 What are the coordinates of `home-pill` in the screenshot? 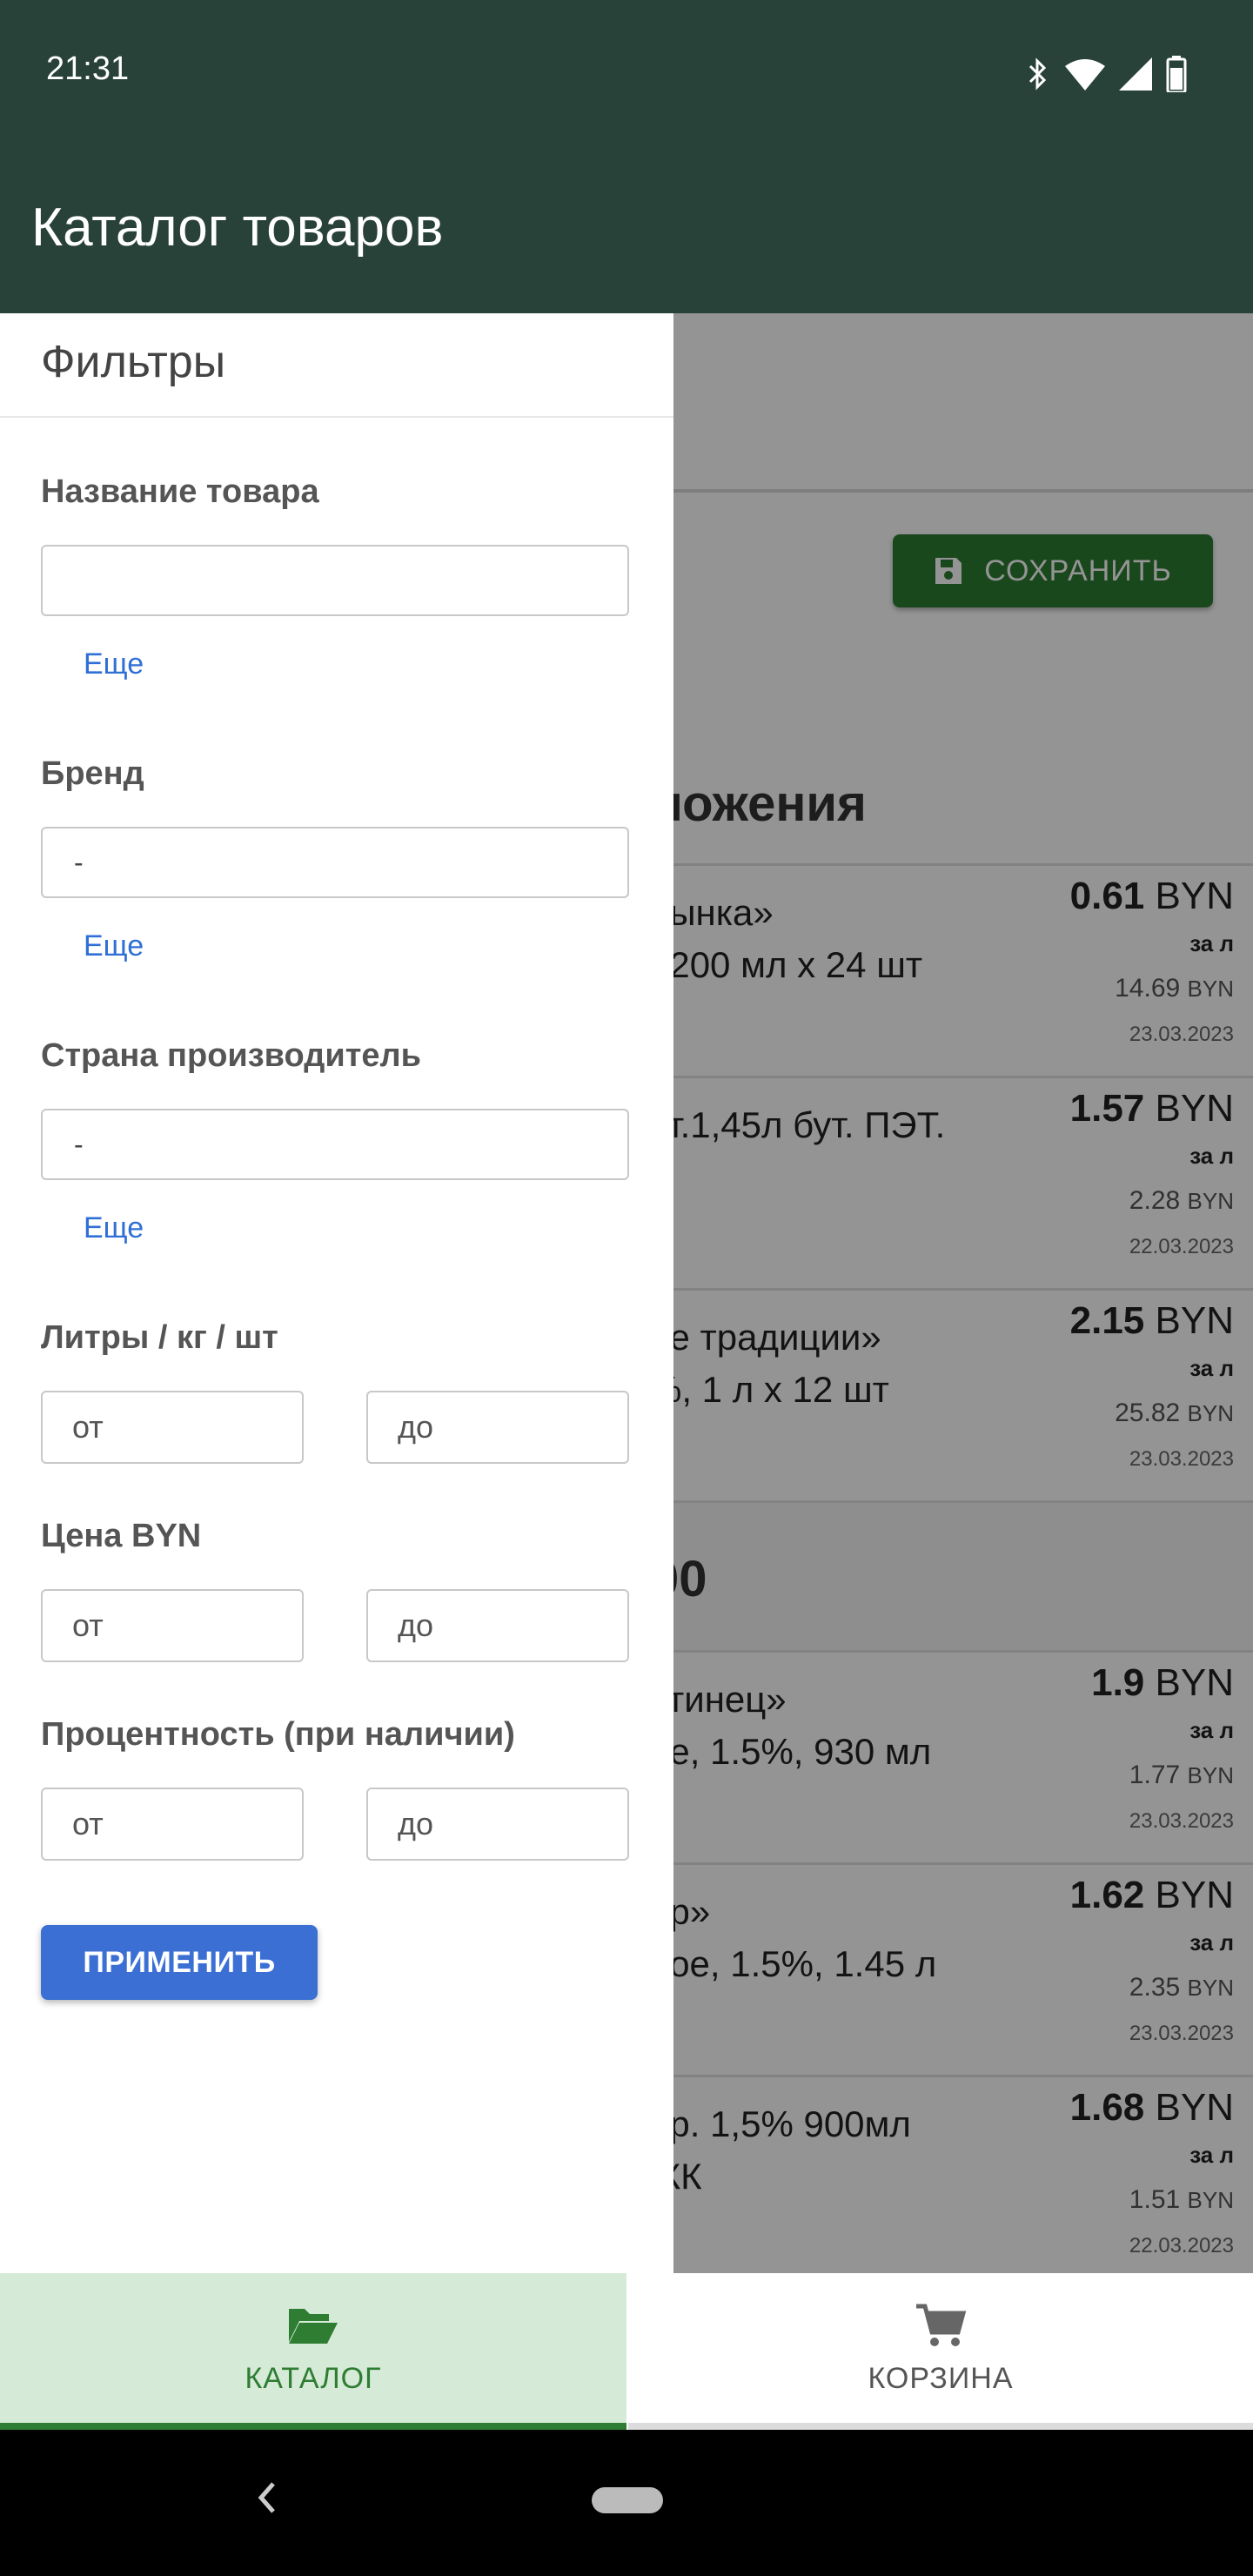 It's located at (627, 2500).